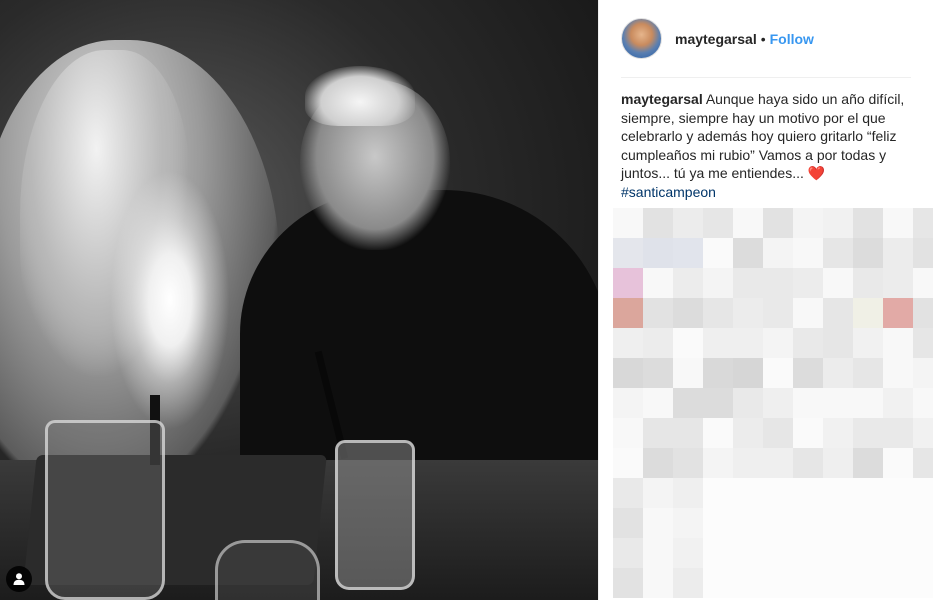 Image resolution: width=933 pixels, height=600 pixels. Describe the element at coordinates (641, 38) in the screenshot. I see `avatar` at that location.